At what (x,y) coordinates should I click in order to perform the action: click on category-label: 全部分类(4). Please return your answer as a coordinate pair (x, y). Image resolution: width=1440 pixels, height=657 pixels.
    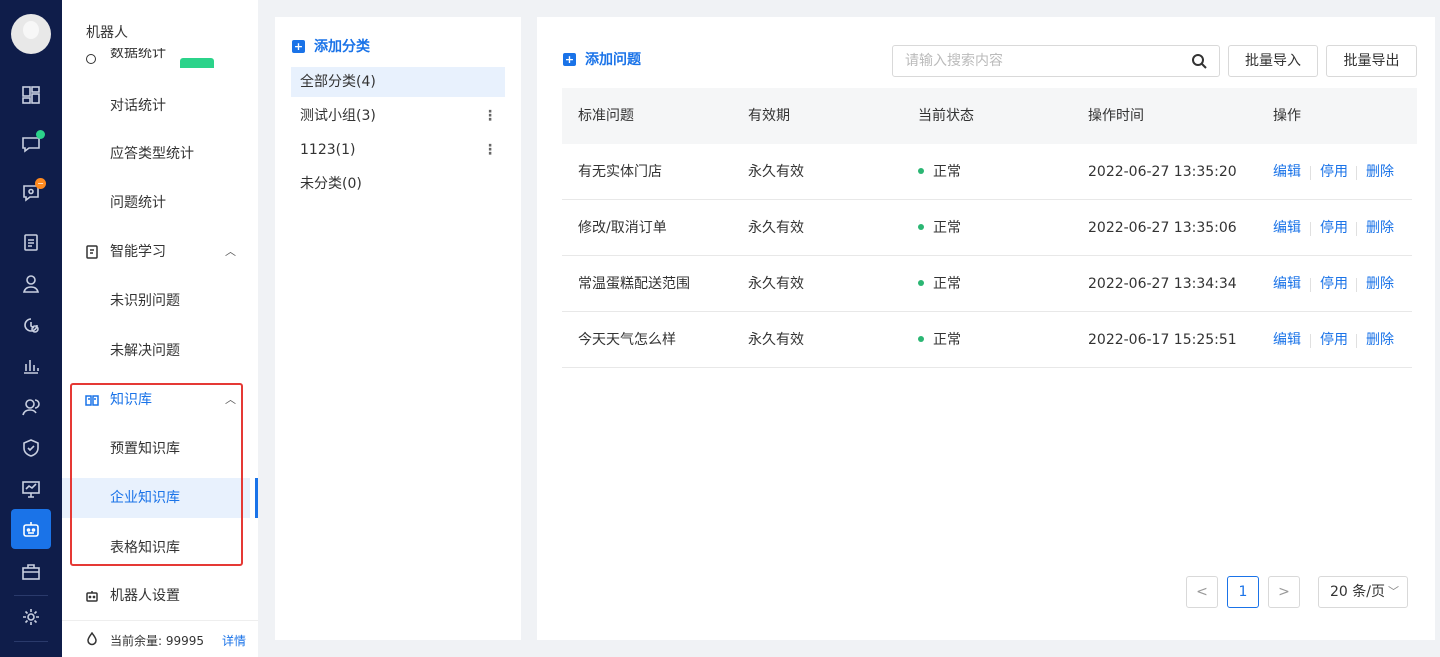
    Looking at the image, I should click on (338, 82).